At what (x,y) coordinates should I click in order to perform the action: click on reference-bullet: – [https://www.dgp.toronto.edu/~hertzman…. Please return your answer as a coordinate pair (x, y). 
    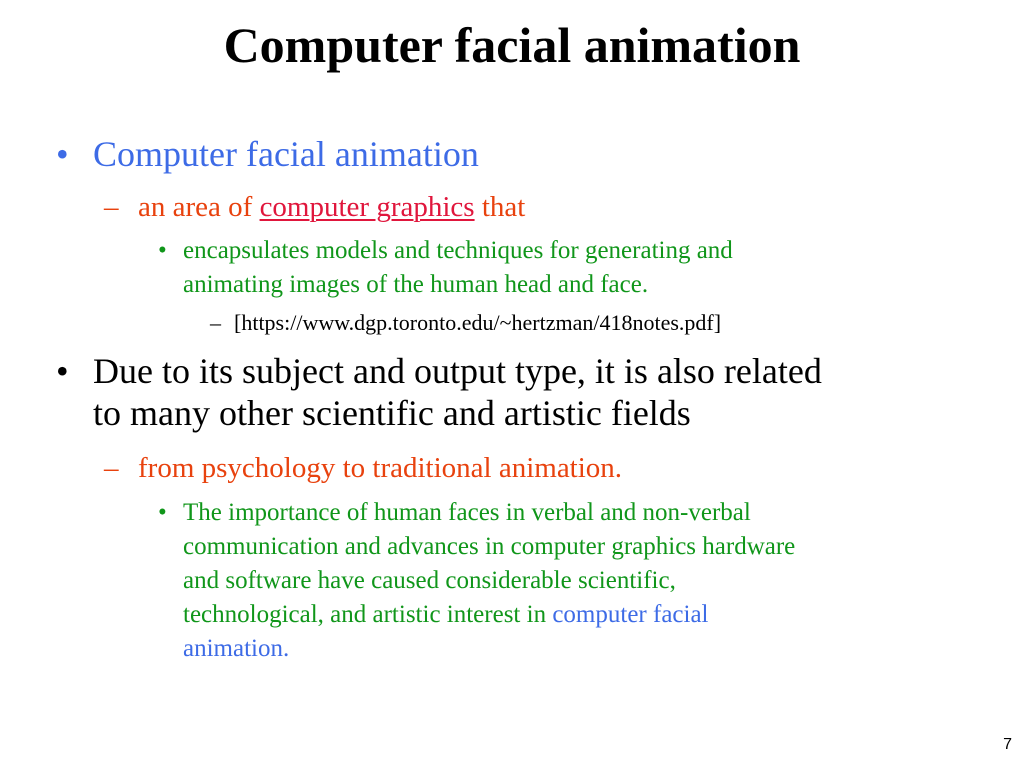
    Looking at the image, I should click on (465, 323).